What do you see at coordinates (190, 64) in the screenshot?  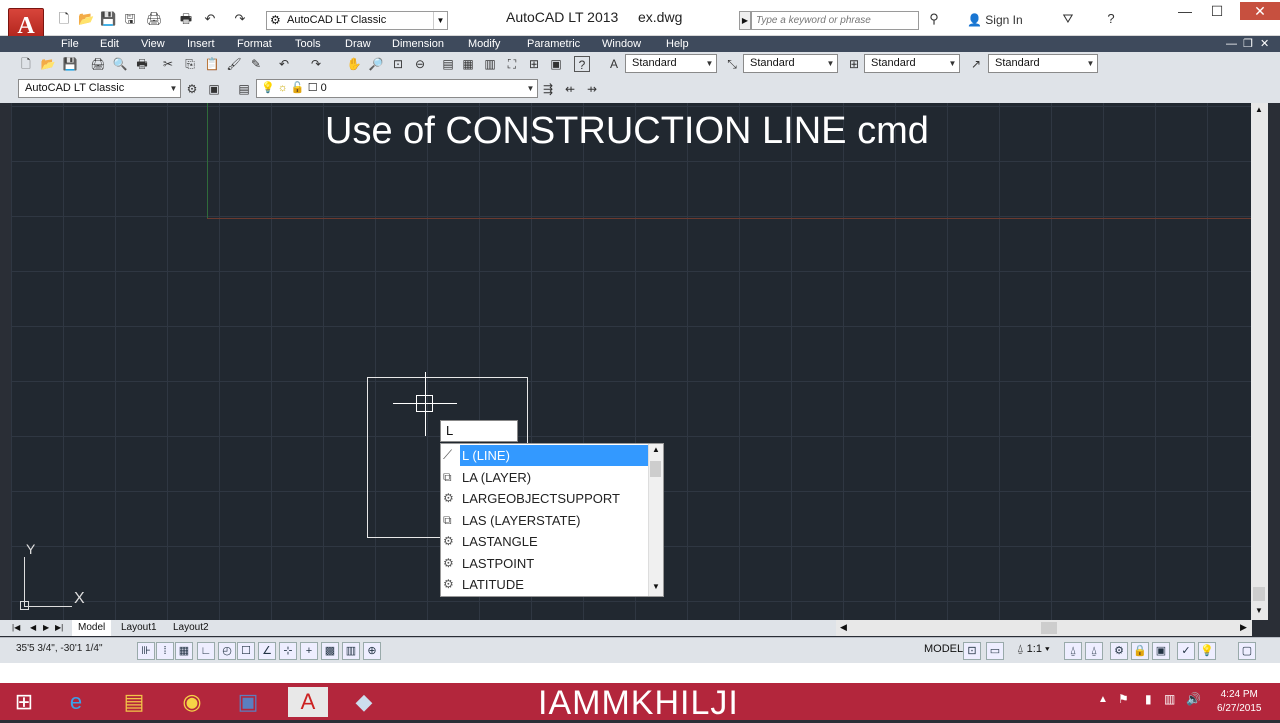 I see `copy-icon: ⎘` at bounding box center [190, 64].